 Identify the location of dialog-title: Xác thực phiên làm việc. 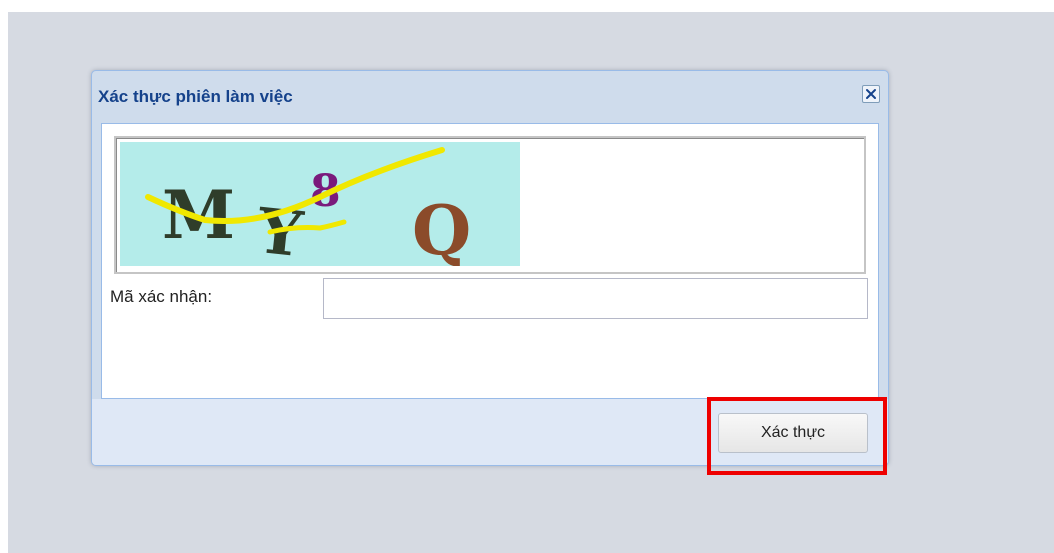
(195, 96).